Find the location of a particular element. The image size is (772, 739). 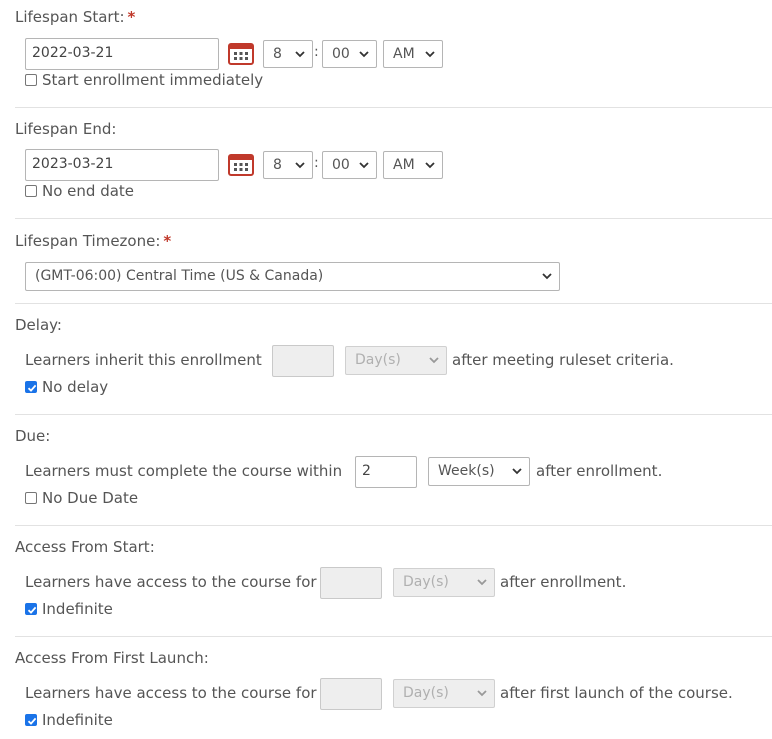

delay-amount-input is located at coordinates (303, 361).